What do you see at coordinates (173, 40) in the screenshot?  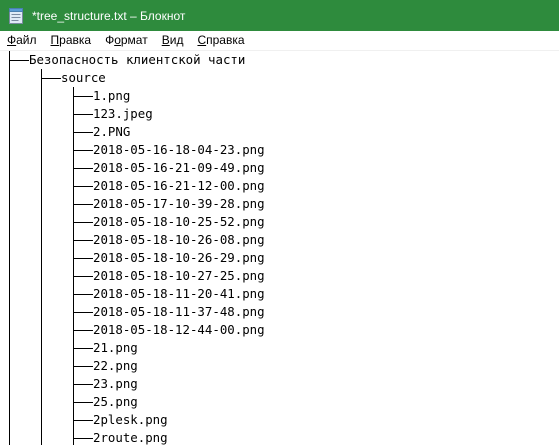 I see `menu-item-3: Вид` at bounding box center [173, 40].